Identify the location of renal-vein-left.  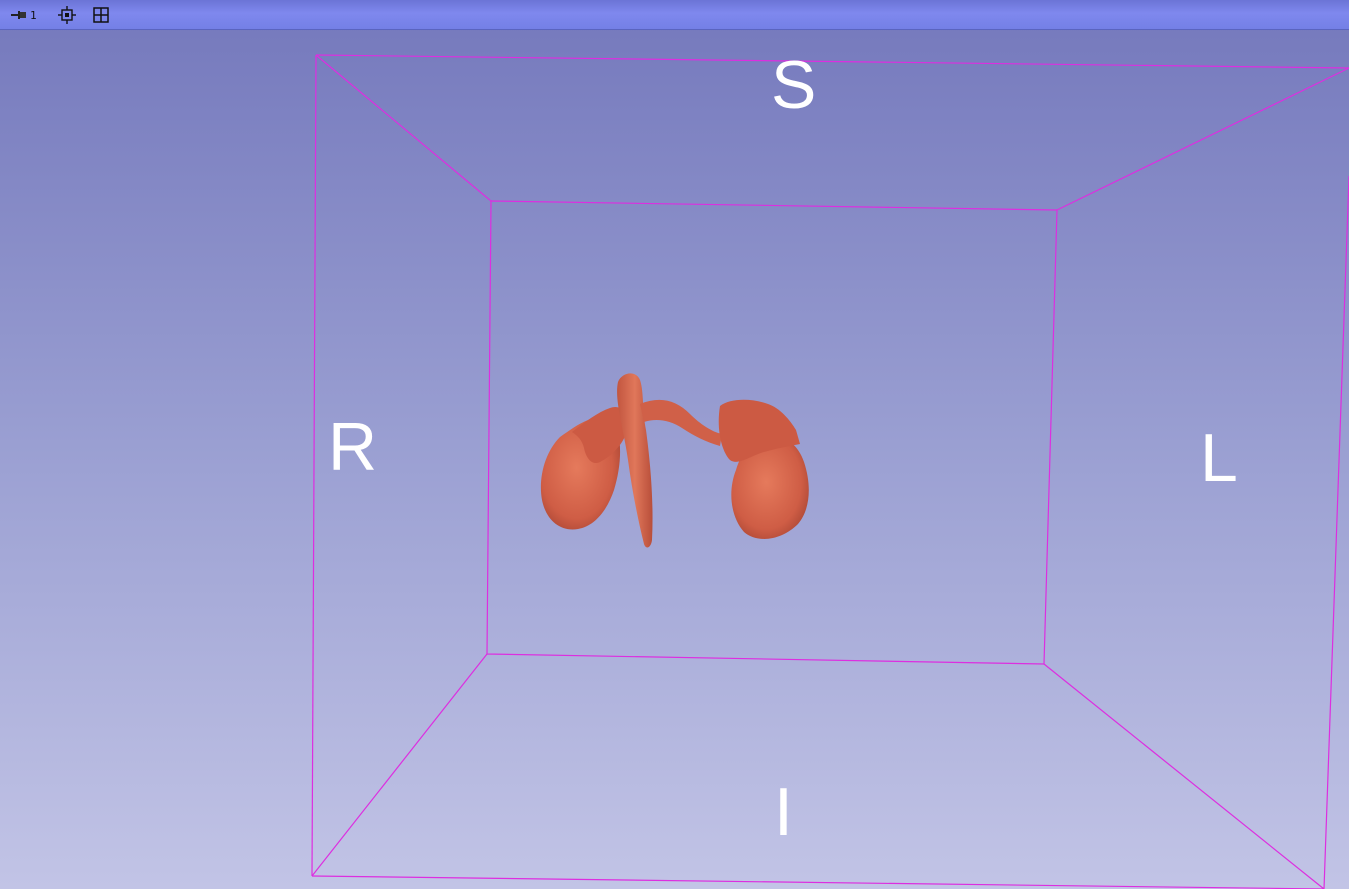
(681, 422).